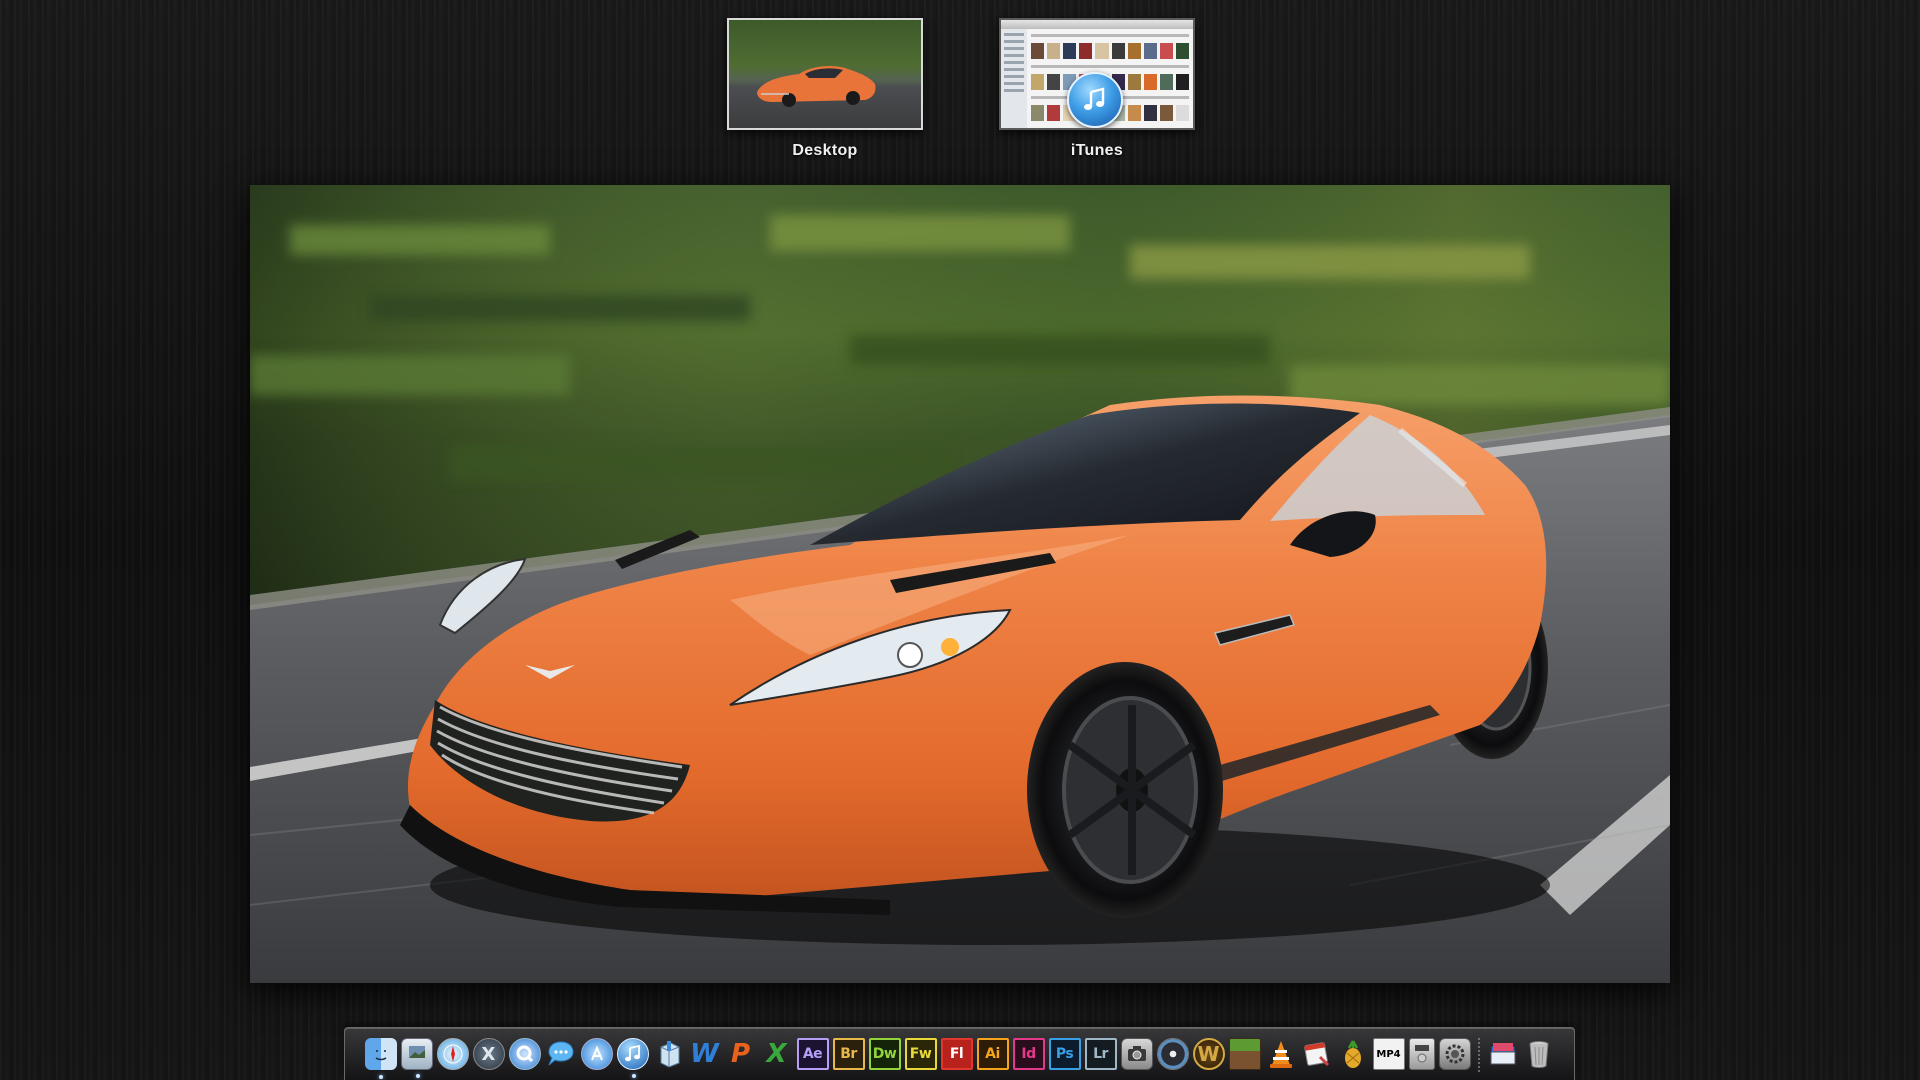 This screenshot has width=1920, height=1080. Describe the element at coordinates (816, 86) in the screenshot. I see `car-thumbnail-icon` at that location.